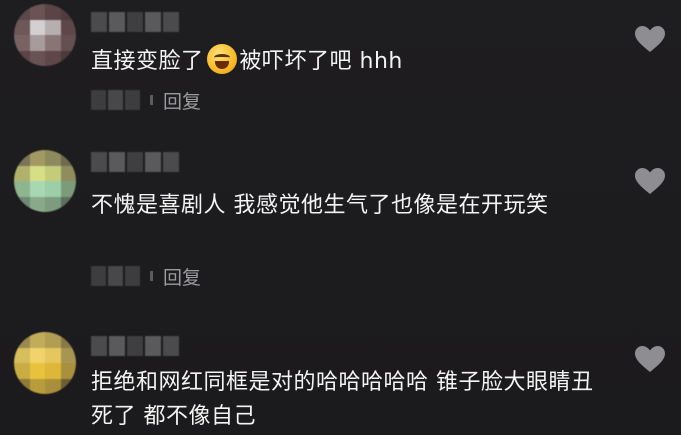  What do you see at coordinates (221, 59) in the screenshot?
I see `rofl-emoji-icon` at bounding box center [221, 59].